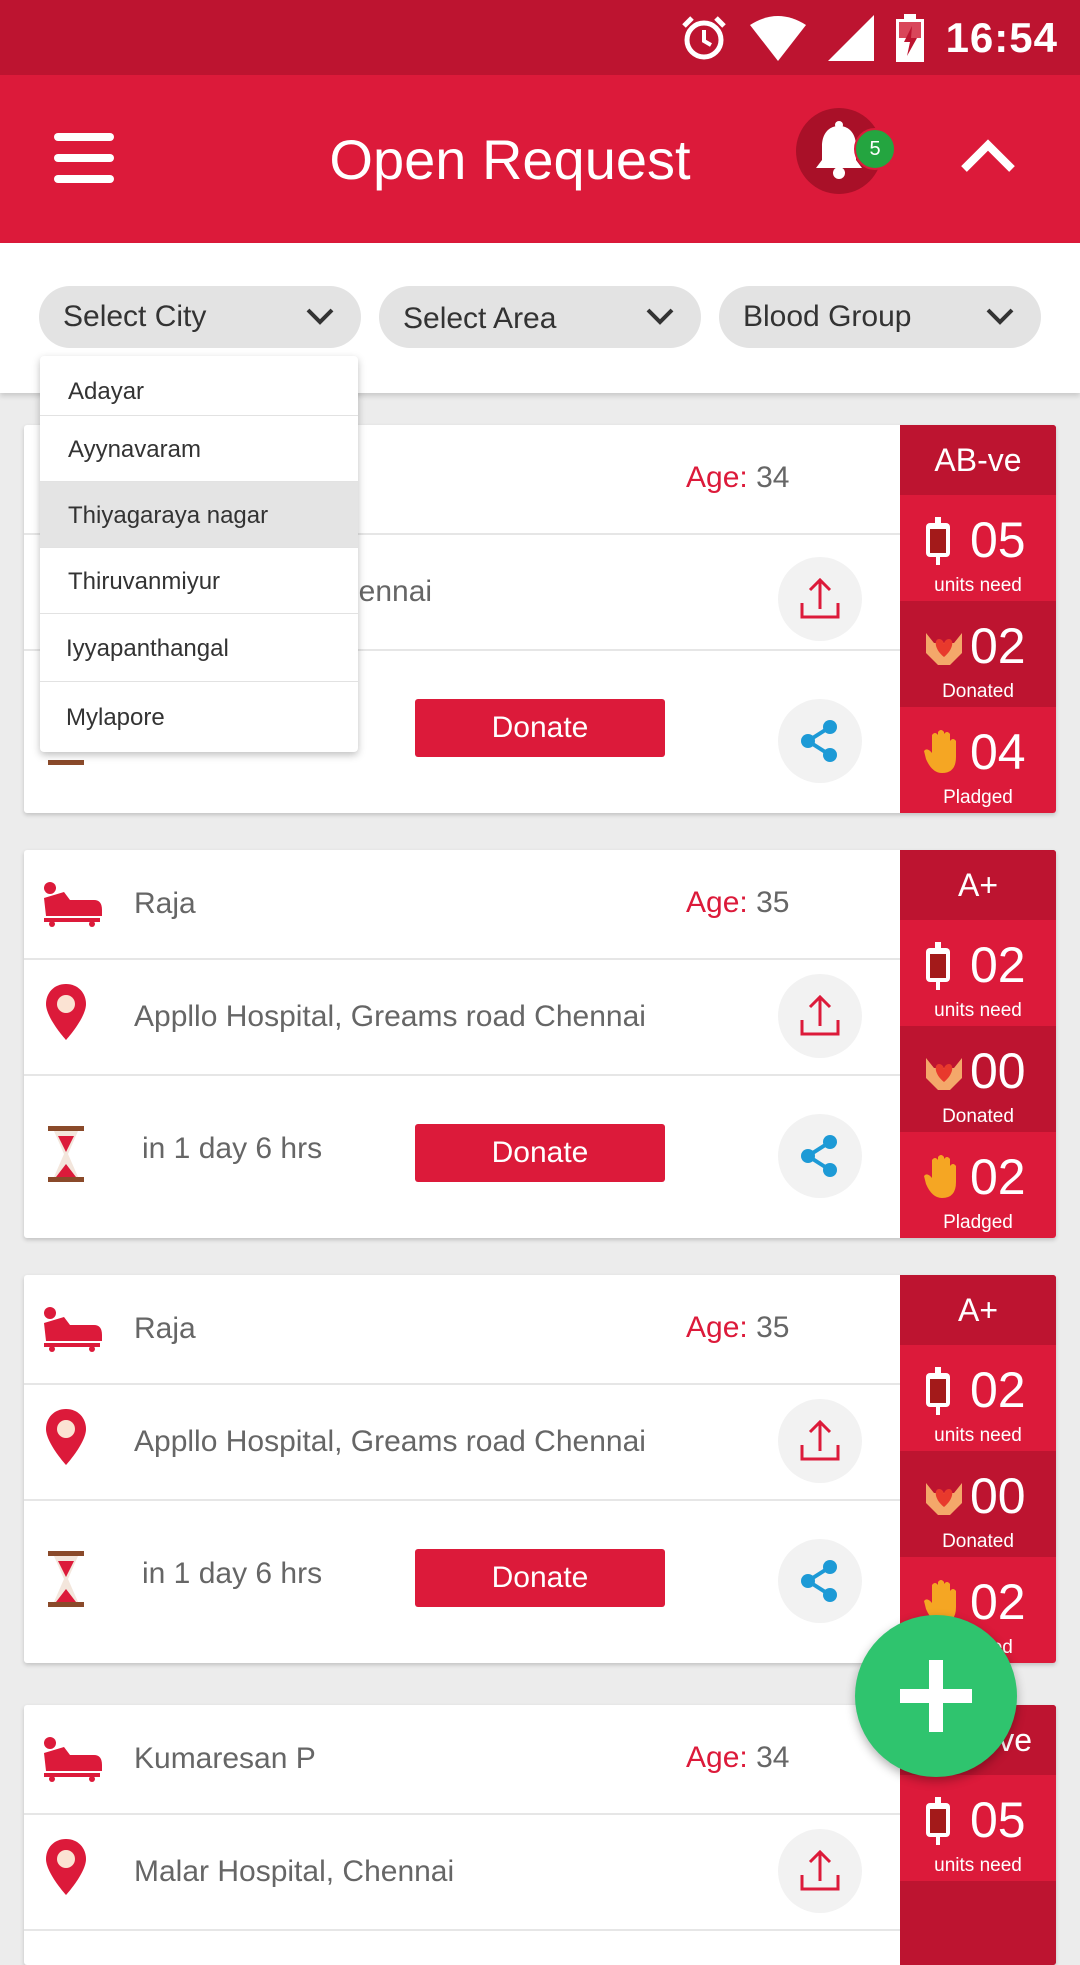 This screenshot has width=1080, height=1965. Describe the element at coordinates (827, 316) in the screenshot. I see `blood-group-label: Blood Group` at that location.